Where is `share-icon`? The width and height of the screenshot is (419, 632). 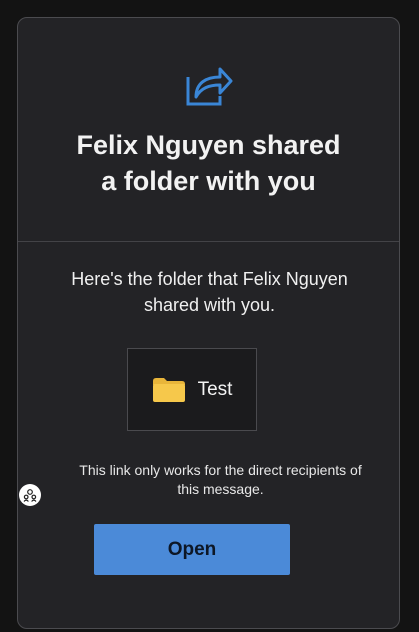
share-icon is located at coordinates (209, 86).